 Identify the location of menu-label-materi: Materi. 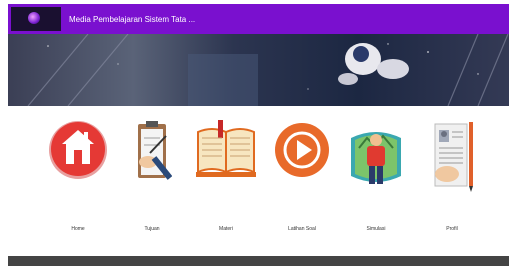
(226, 229).